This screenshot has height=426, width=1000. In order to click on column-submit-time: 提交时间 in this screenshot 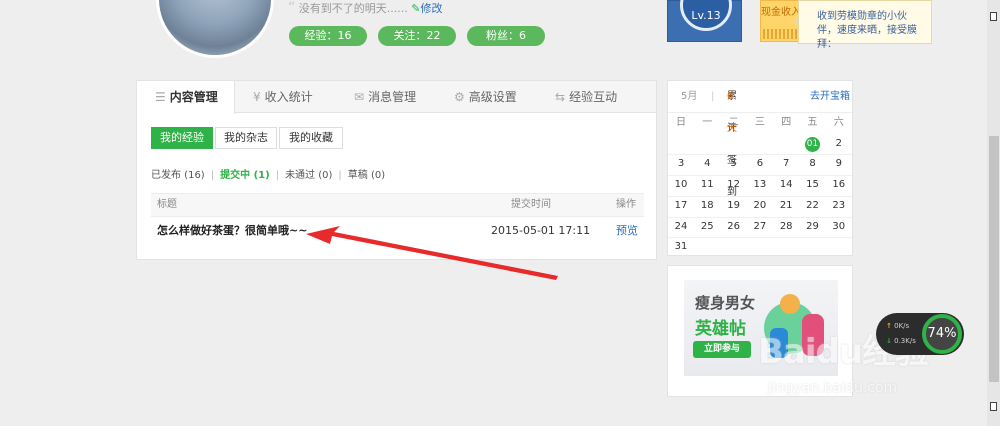, I will do `click(531, 204)`.